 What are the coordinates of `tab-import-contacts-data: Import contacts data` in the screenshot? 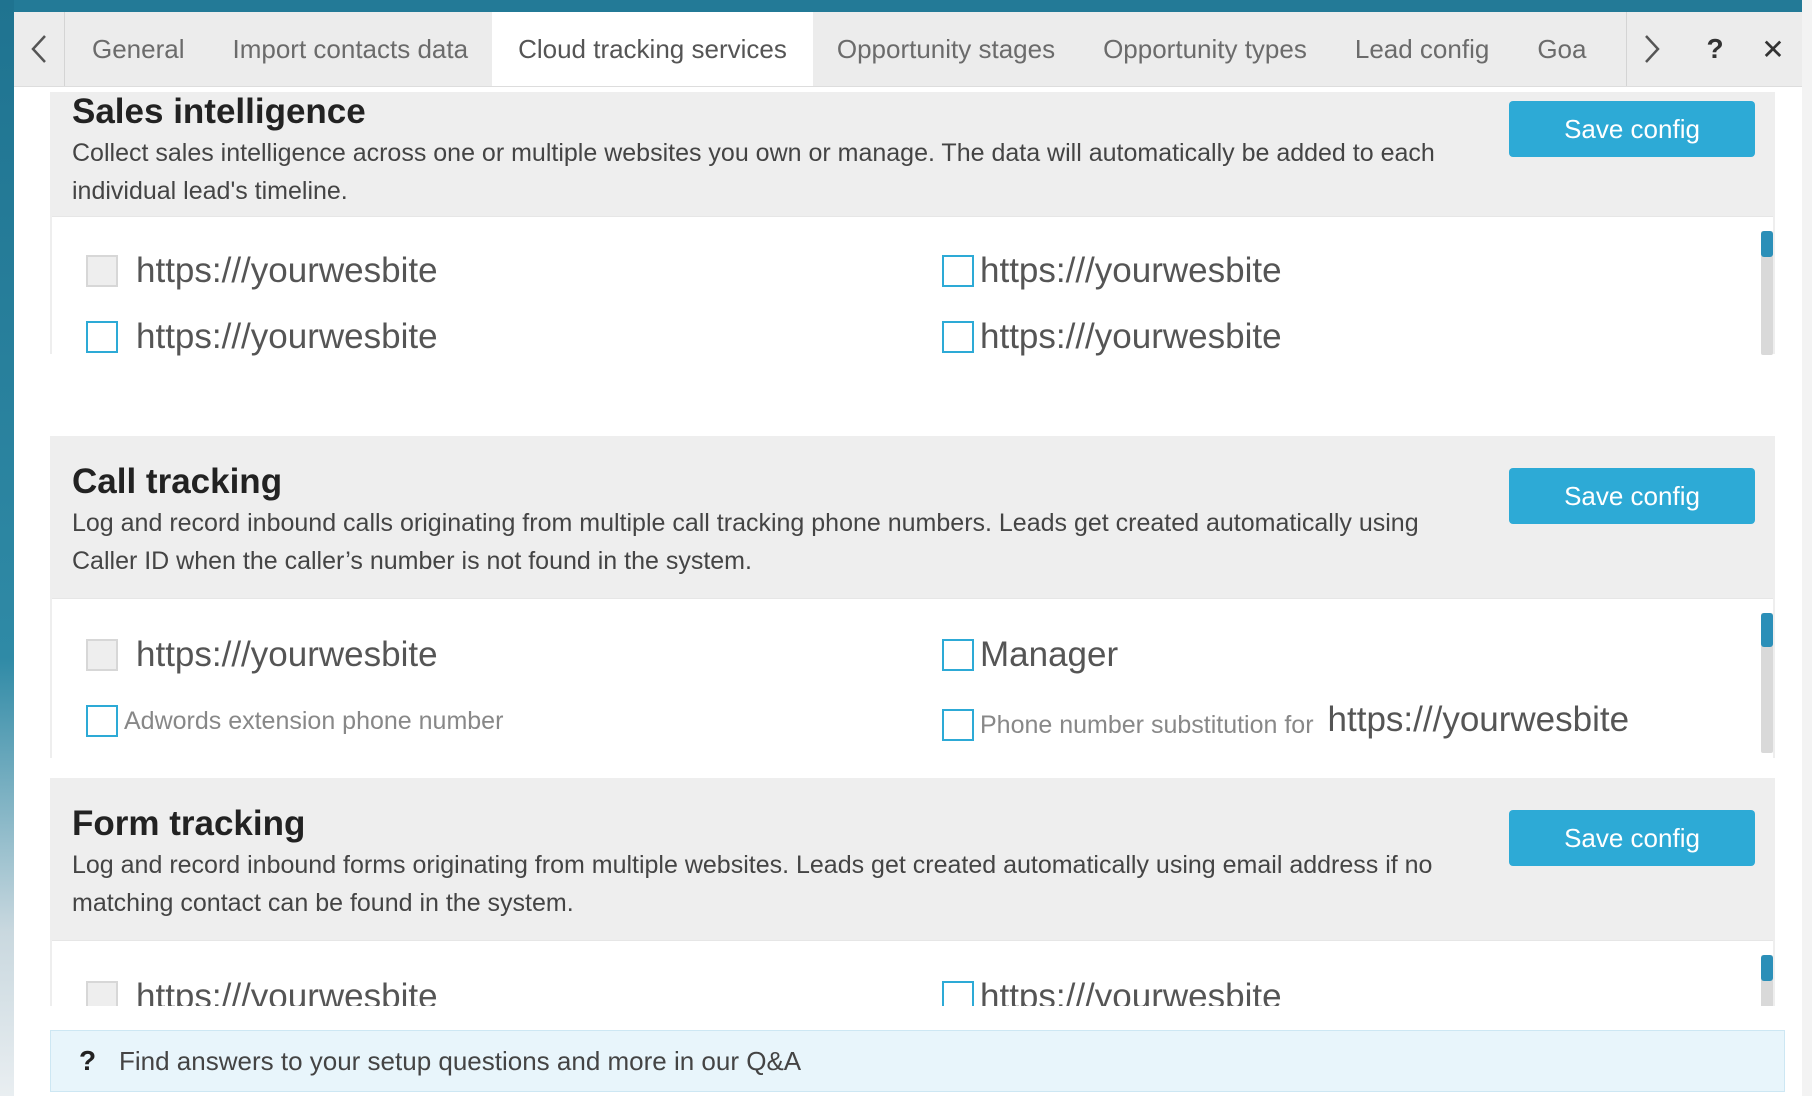 It's located at (351, 49).